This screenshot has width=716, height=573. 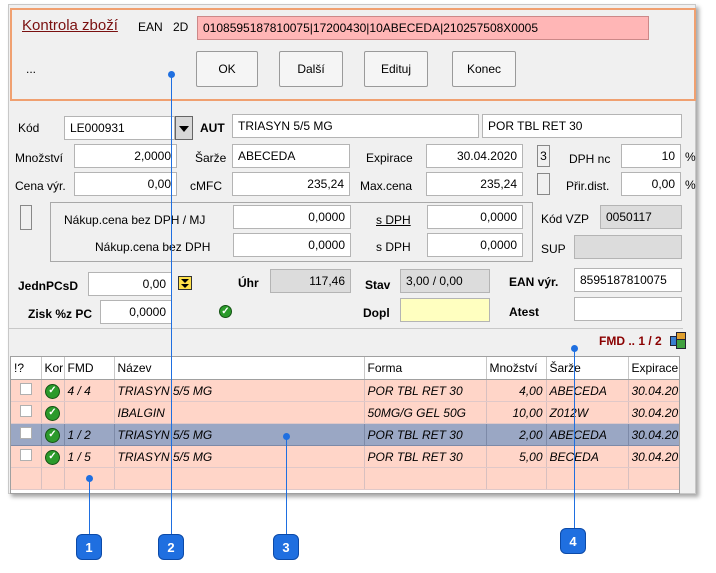 I want to click on name-field: TRIASYN 5/5 MG, so click(x=355, y=126).